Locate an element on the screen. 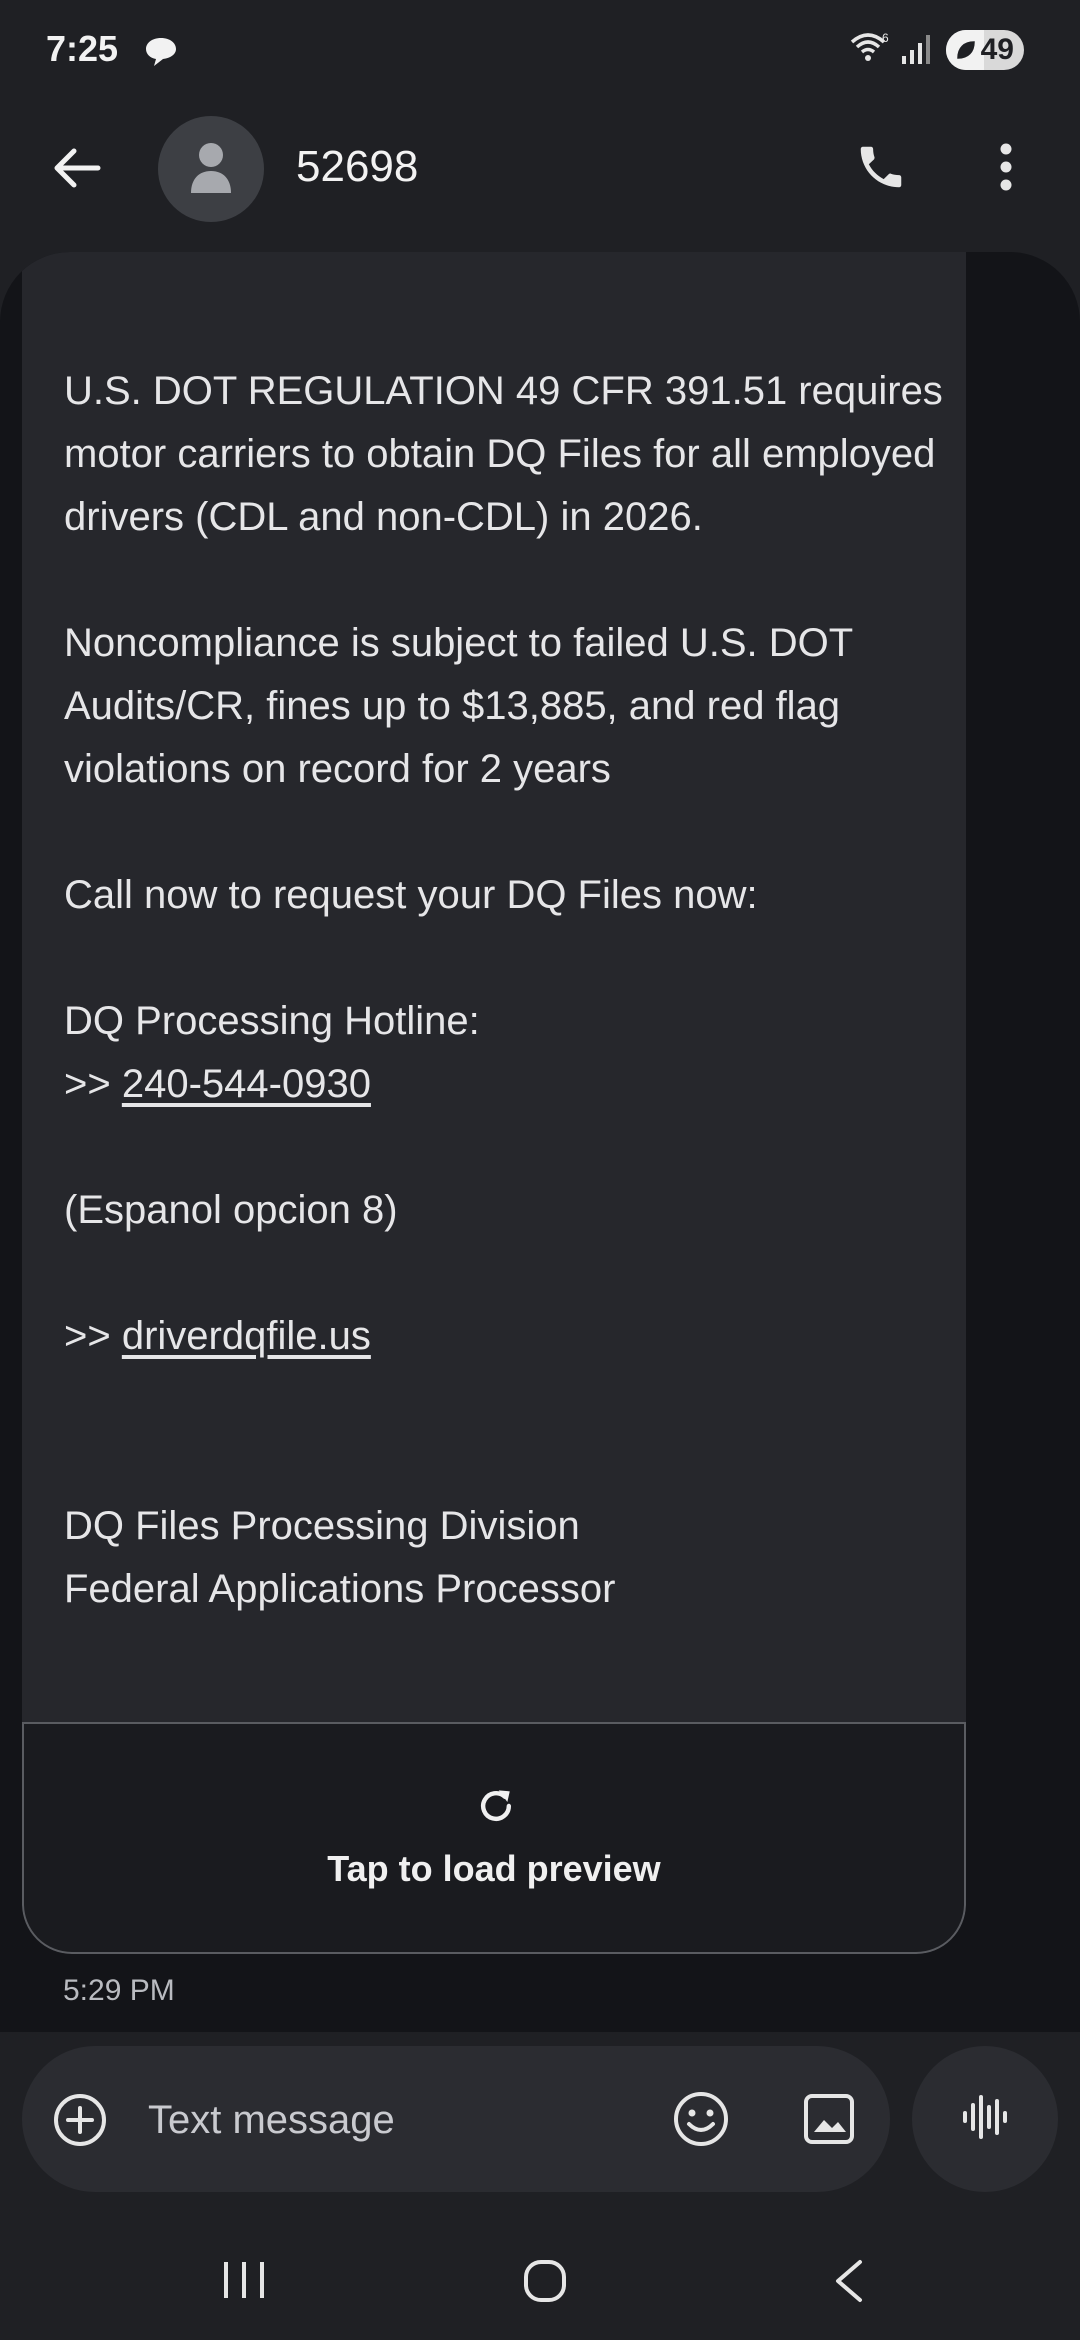 The height and width of the screenshot is (2340, 1080). battery-percent: 49 is located at coordinates (997, 49).